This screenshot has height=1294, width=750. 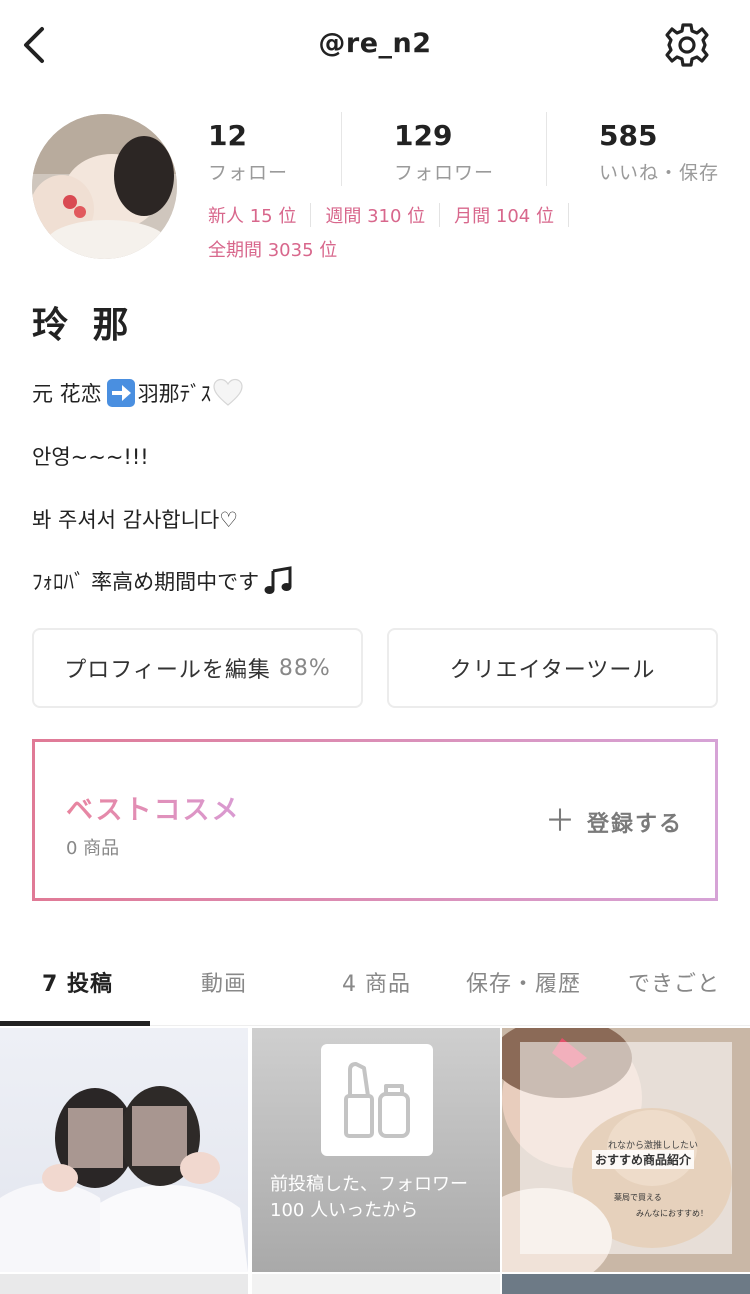 What do you see at coordinates (423, 135) in the screenshot?
I see `followers-count: 129` at bounding box center [423, 135].